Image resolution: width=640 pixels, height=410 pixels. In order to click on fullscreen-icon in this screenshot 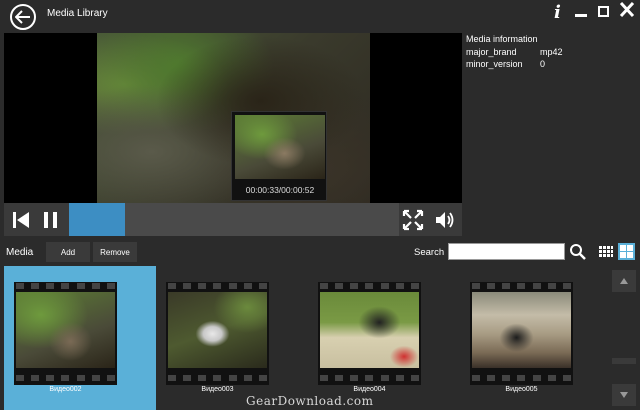, I will do `click(413, 220)`.